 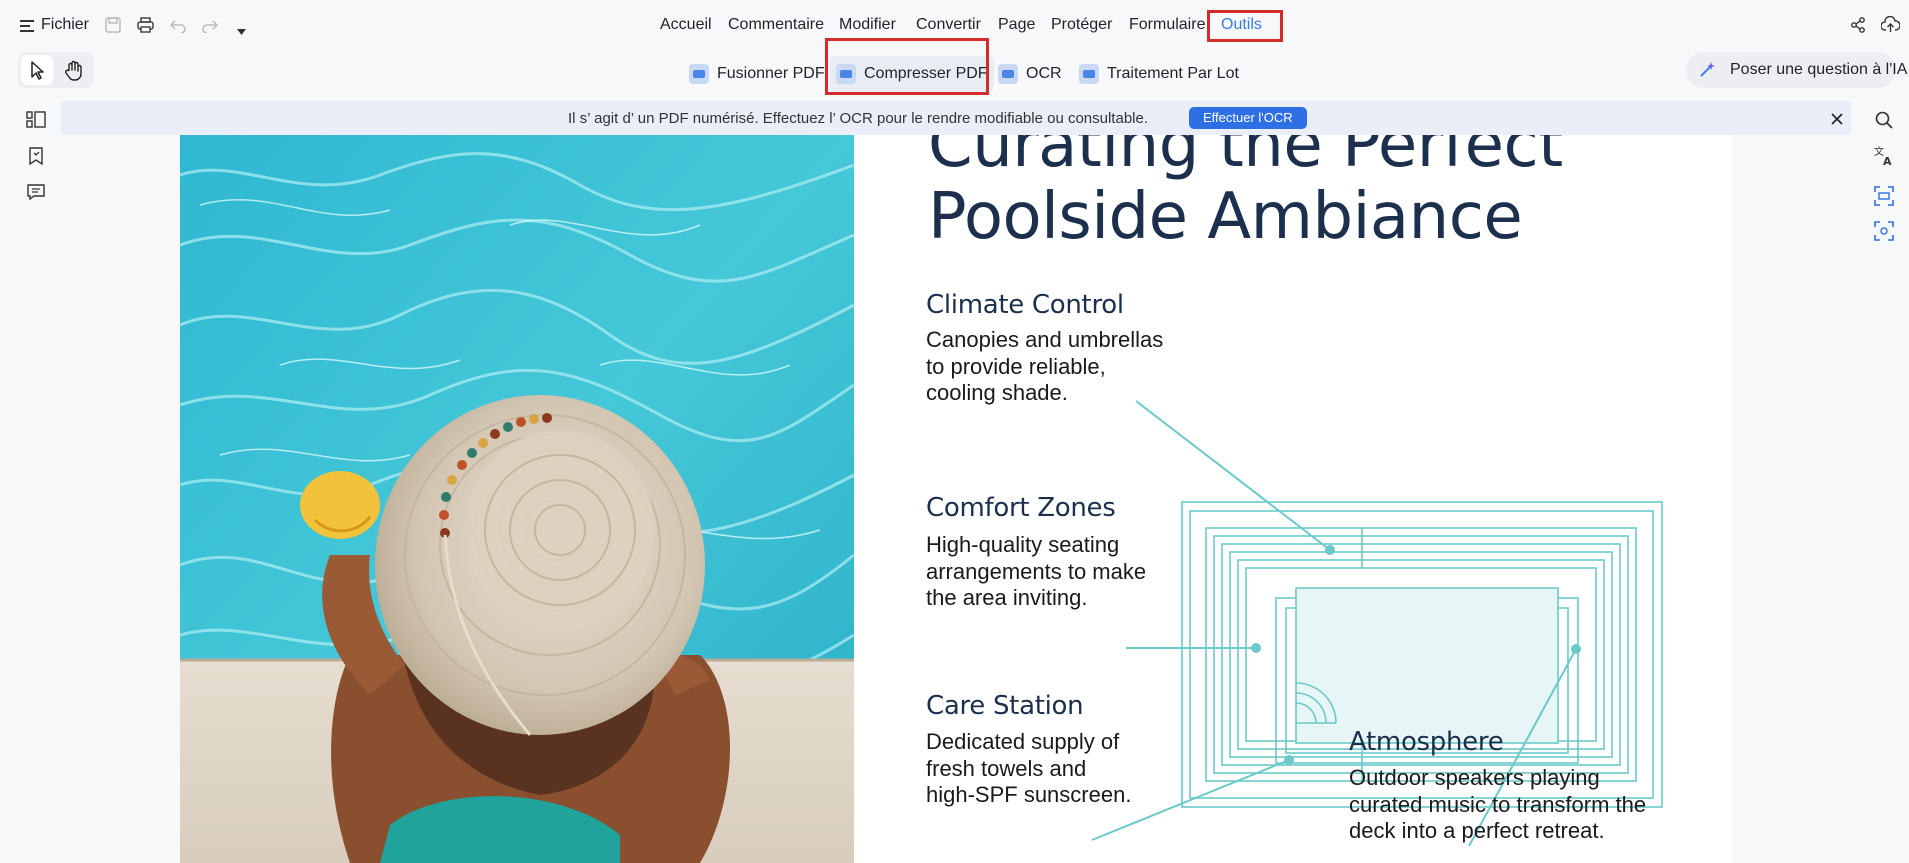 I want to click on hand-icon, so click(x=73, y=70).